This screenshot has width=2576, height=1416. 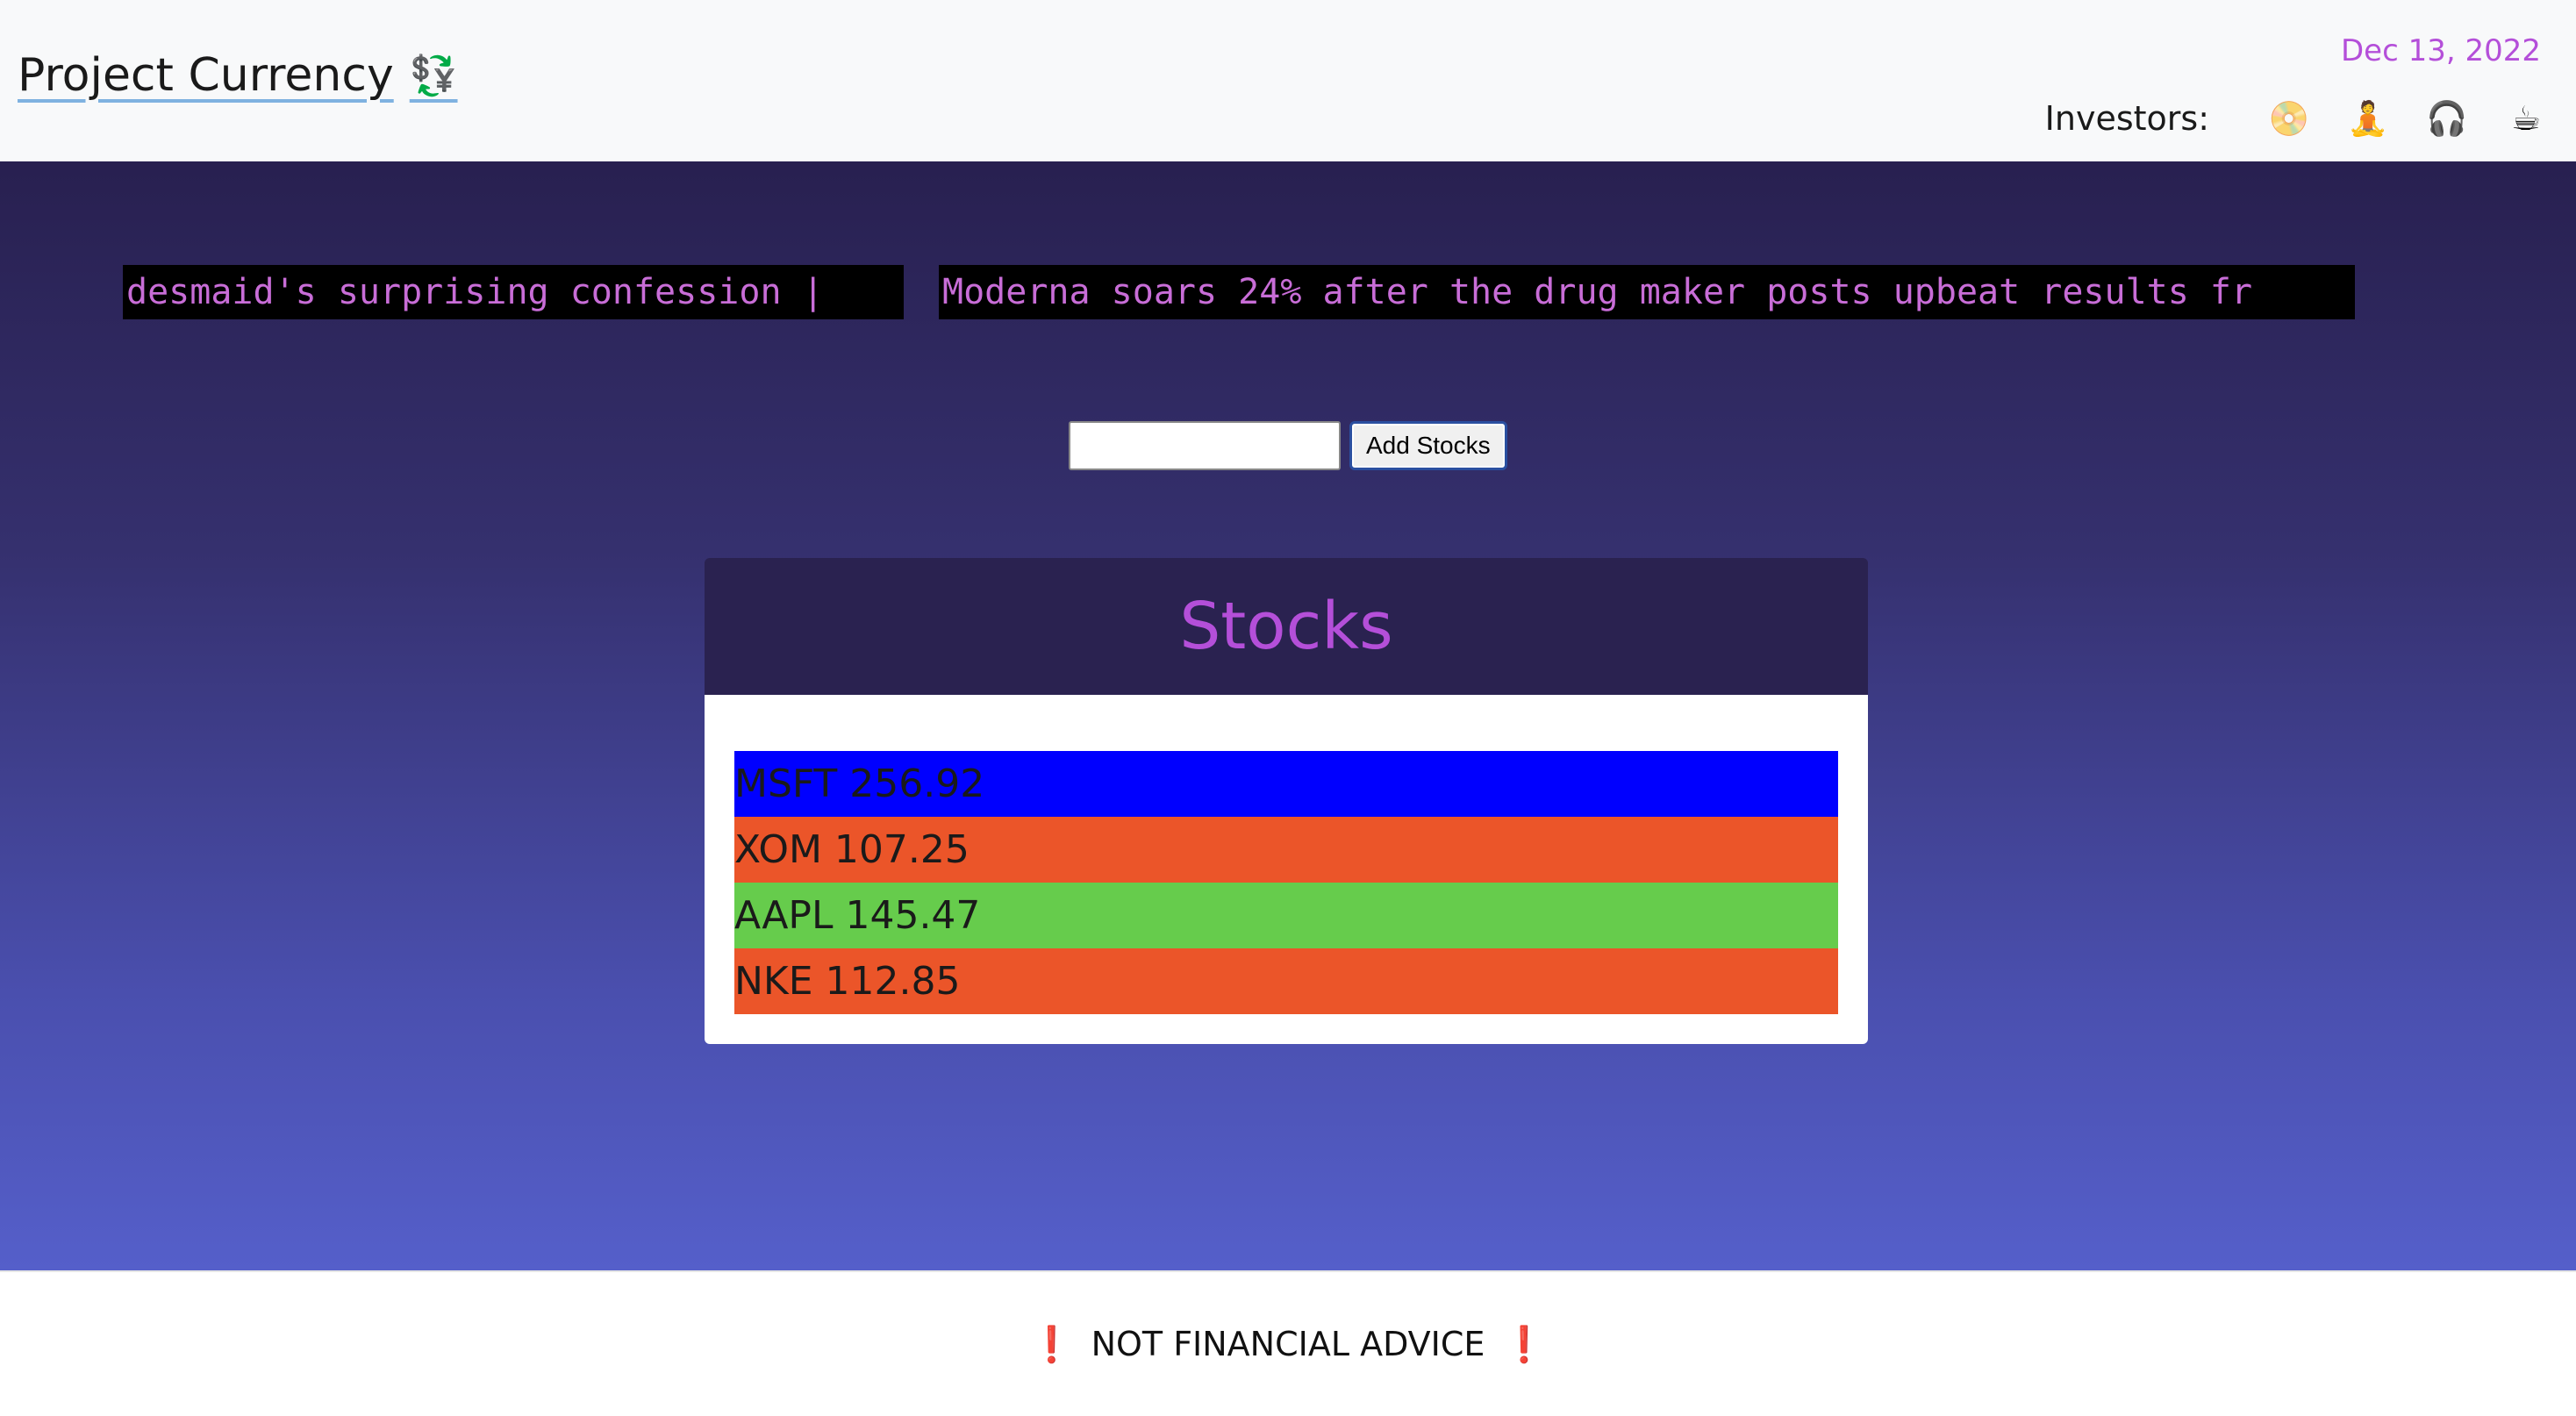 What do you see at coordinates (1286, 784) in the screenshot?
I see `stock-row-msft: MSFT 256.92` at bounding box center [1286, 784].